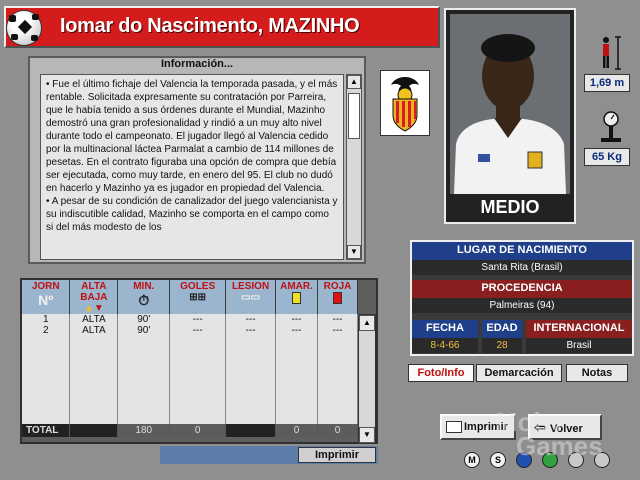  I want to click on col-amarillas-label: AMAR., so click(296, 286).